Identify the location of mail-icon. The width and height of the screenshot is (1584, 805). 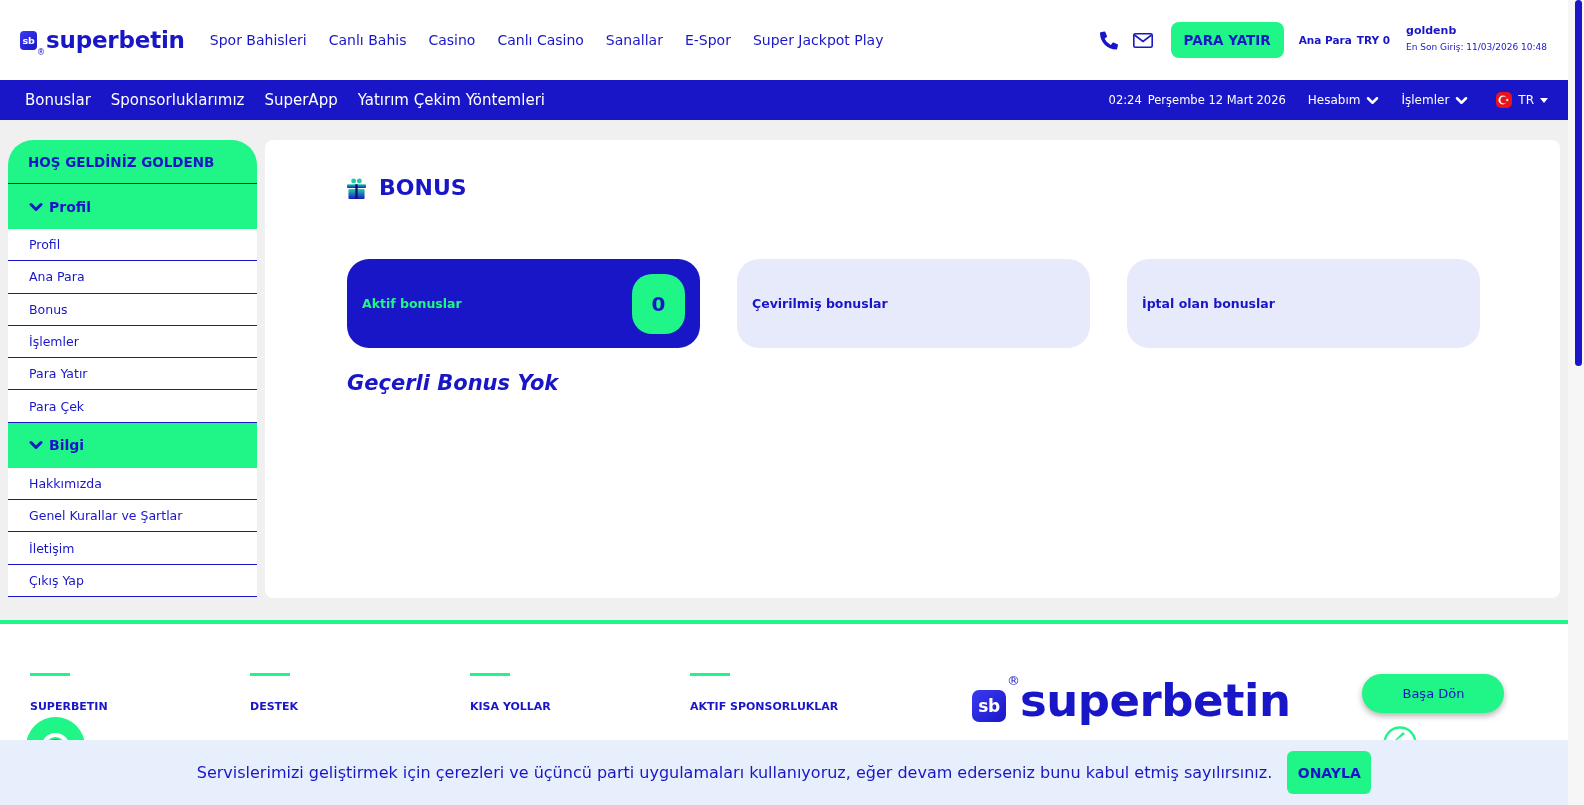
(1142, 40).